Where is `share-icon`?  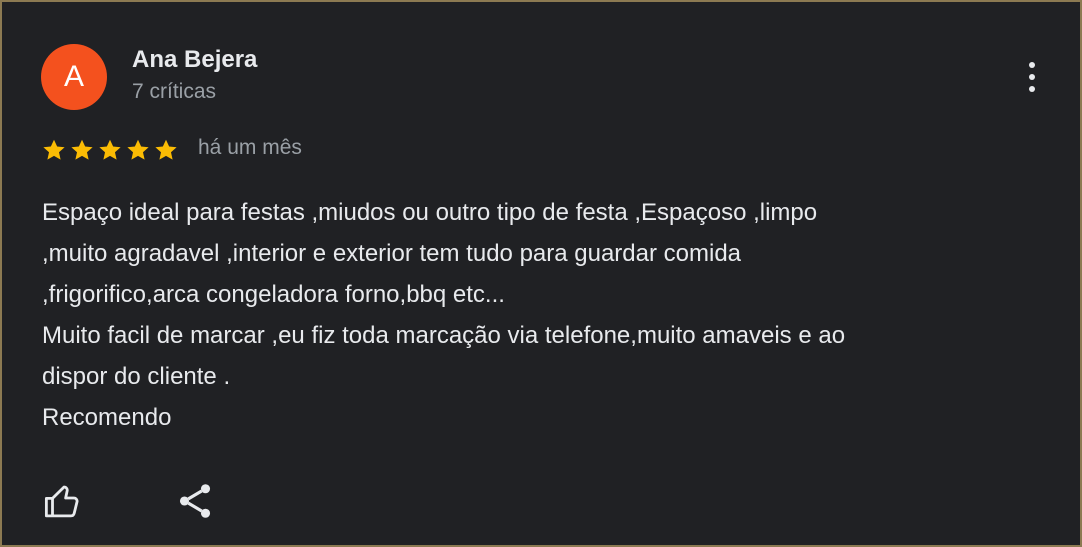 share-icon is located at coordinates (195, 501).